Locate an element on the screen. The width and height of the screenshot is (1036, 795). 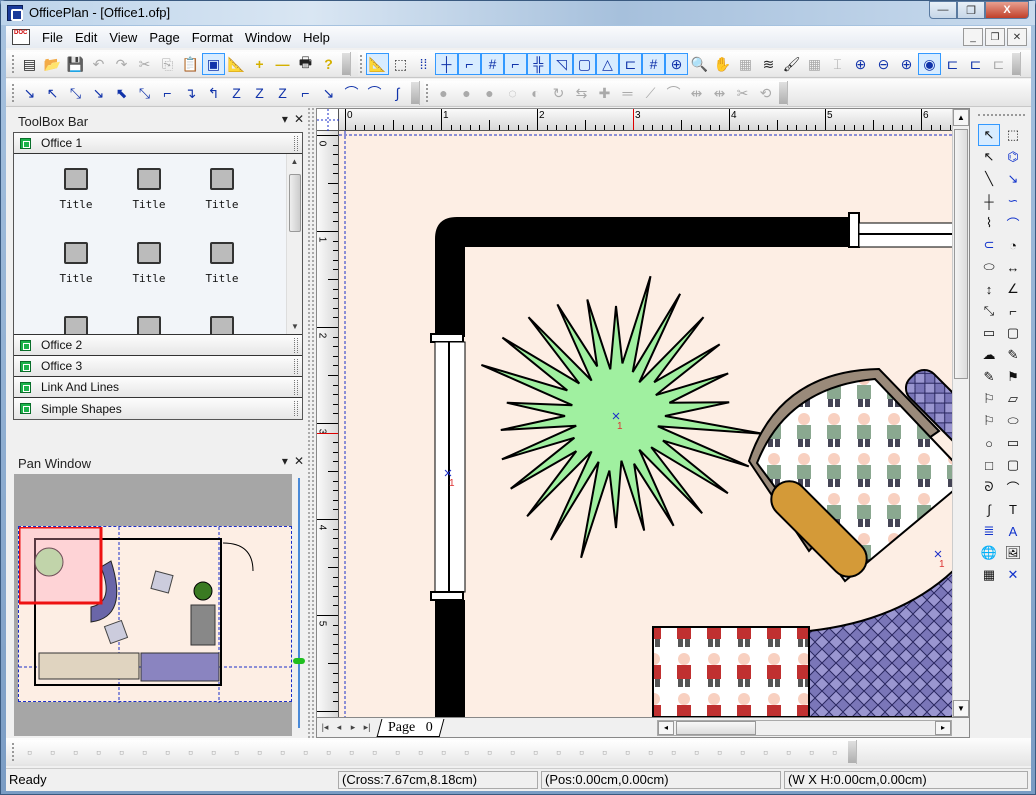
reverse-icon: ⇆ is located at coordinates (581, 93).